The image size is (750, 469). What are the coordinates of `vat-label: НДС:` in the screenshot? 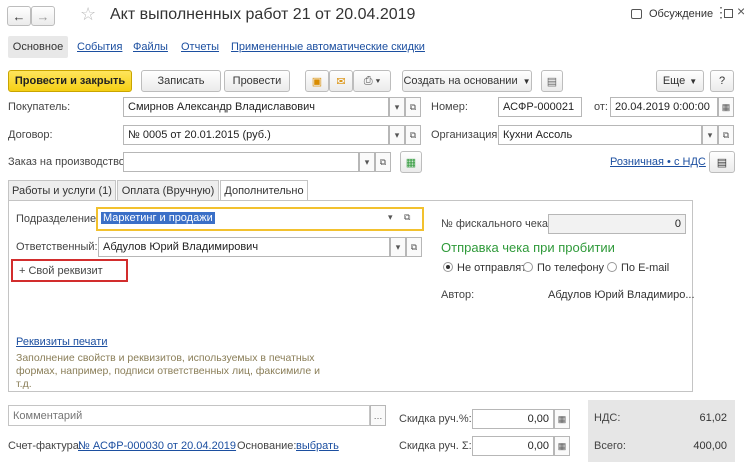 It's located at (607, 418).